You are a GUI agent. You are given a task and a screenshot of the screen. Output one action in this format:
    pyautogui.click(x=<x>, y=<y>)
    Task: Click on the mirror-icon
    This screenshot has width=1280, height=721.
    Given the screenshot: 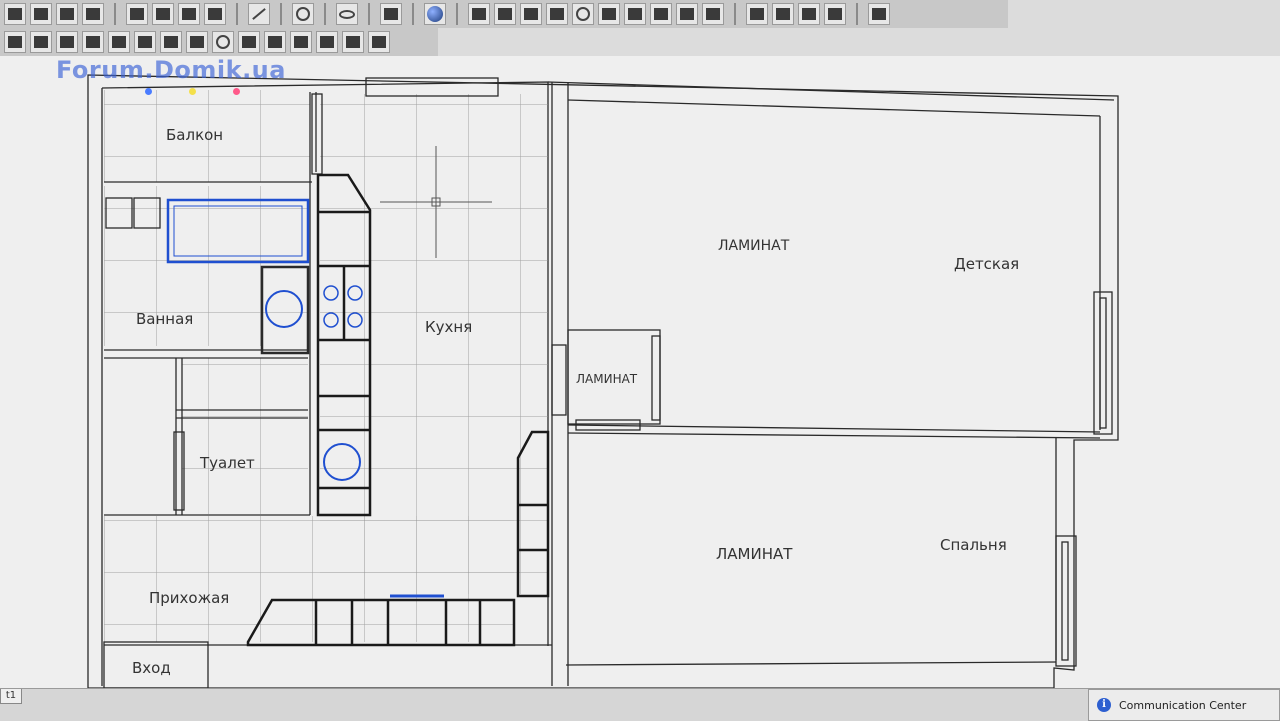 What is the action you would take?
    pyautogui.click(x=249, y=42)
    